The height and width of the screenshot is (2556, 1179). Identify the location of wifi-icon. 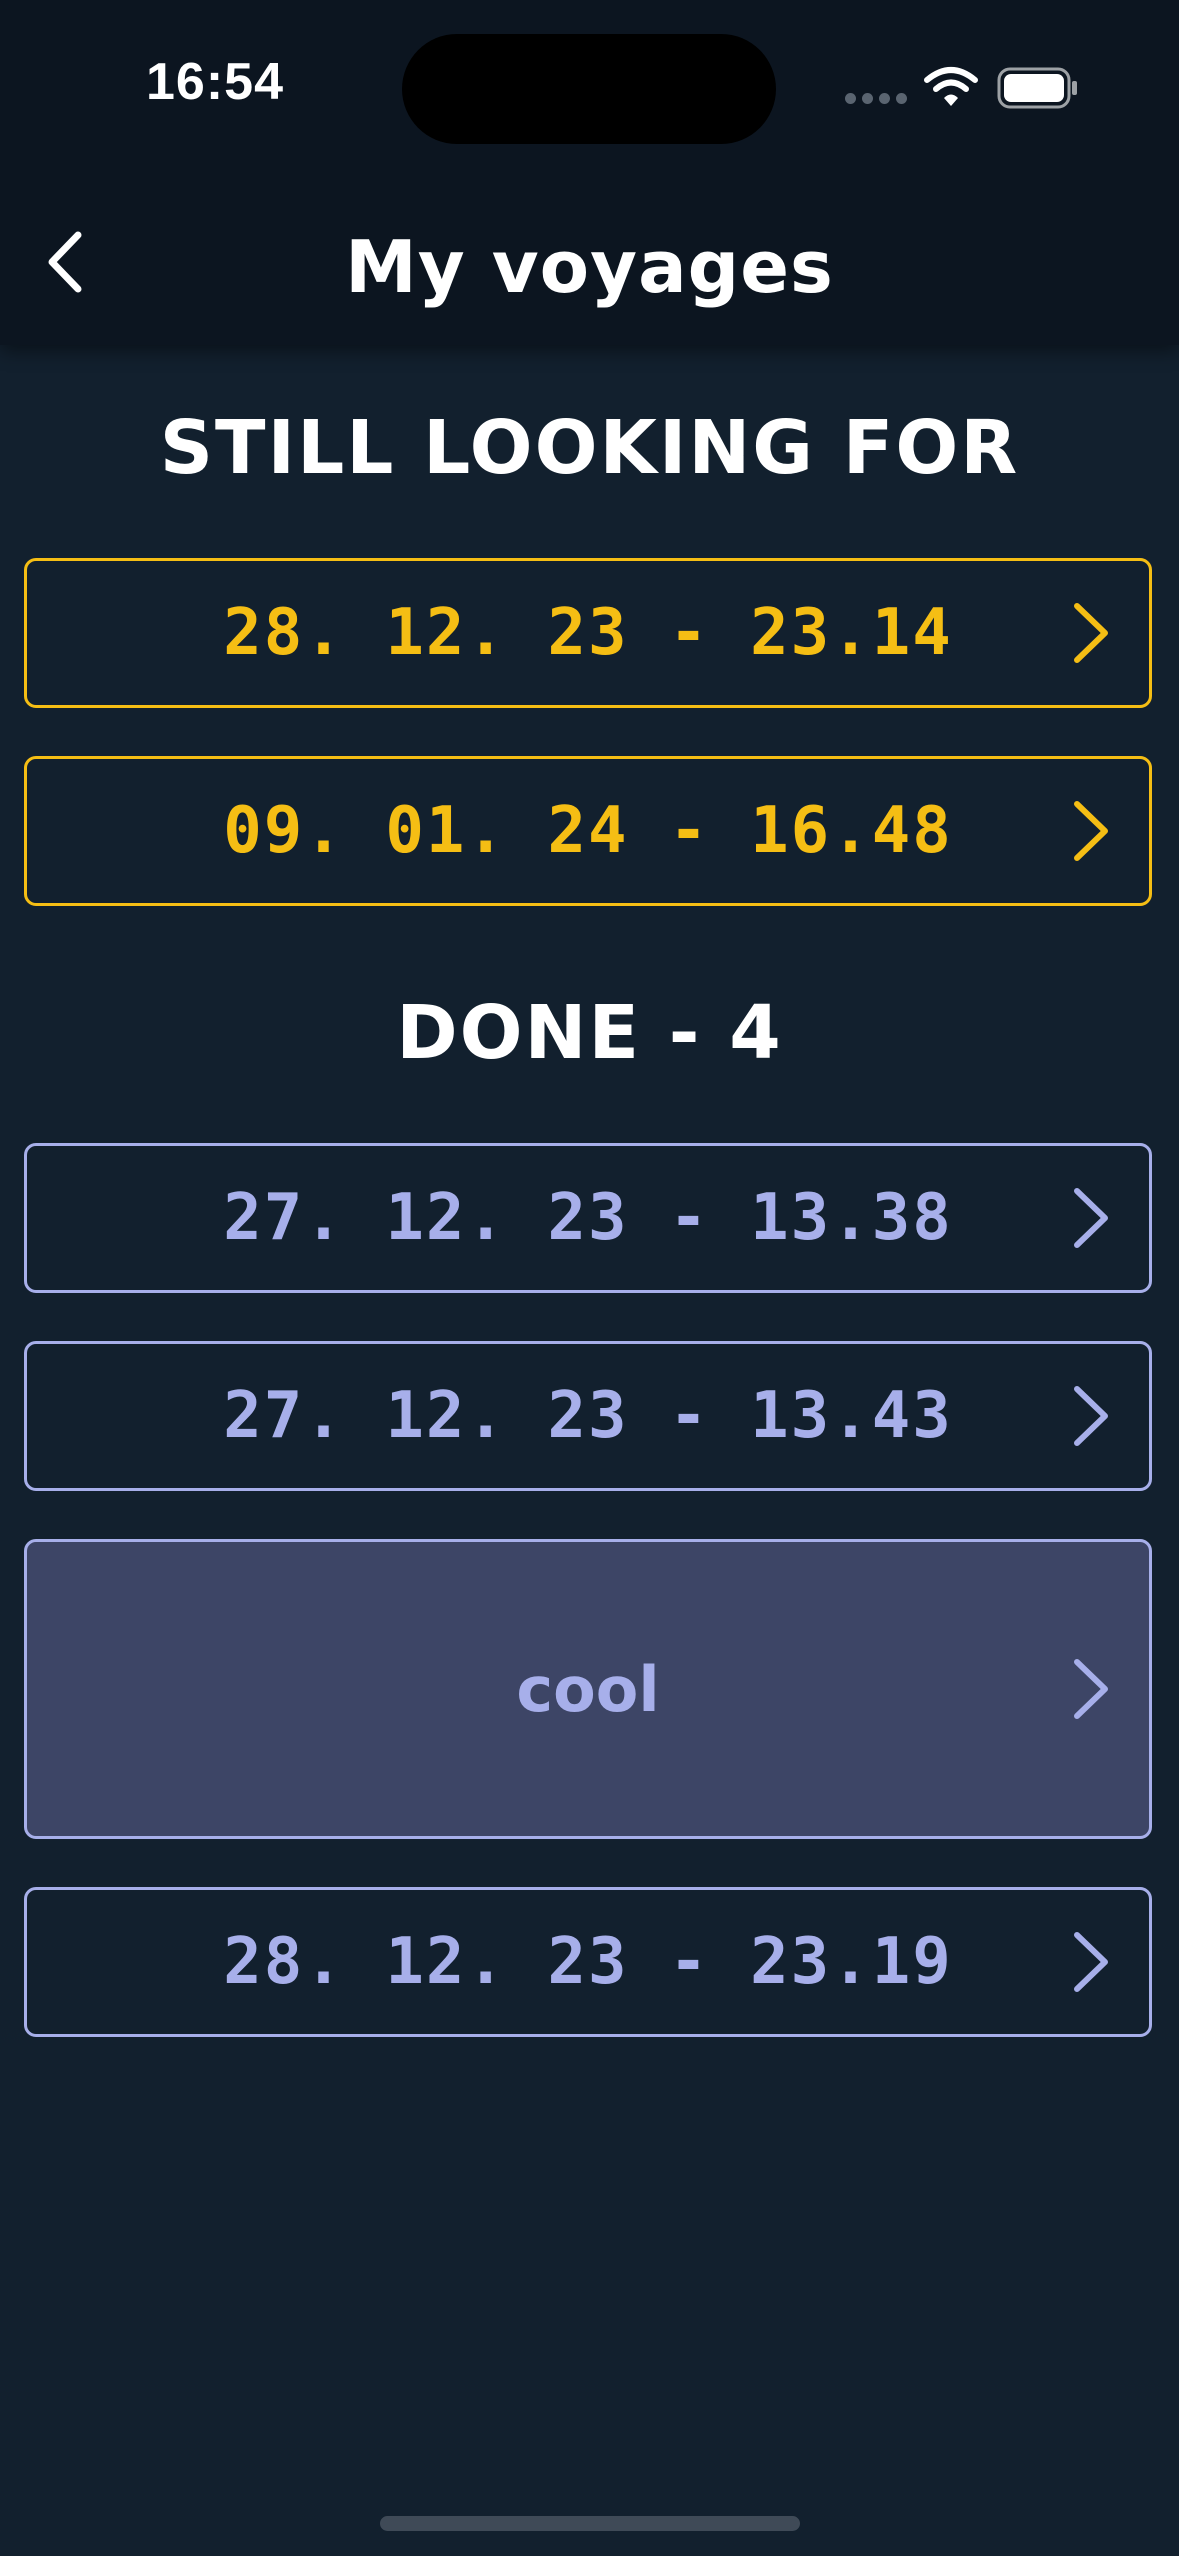
(951, 86).